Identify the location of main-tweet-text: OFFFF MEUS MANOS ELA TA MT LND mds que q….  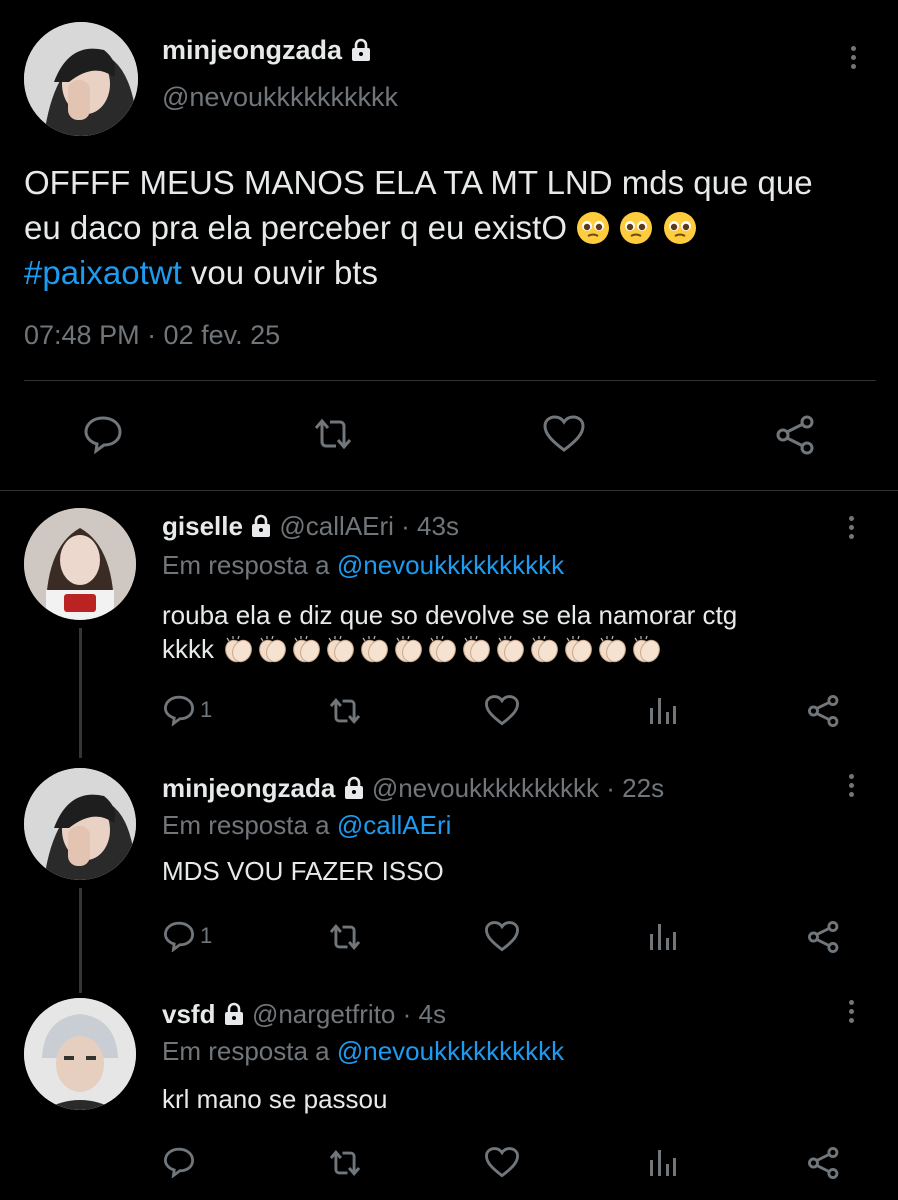
(454, 227).